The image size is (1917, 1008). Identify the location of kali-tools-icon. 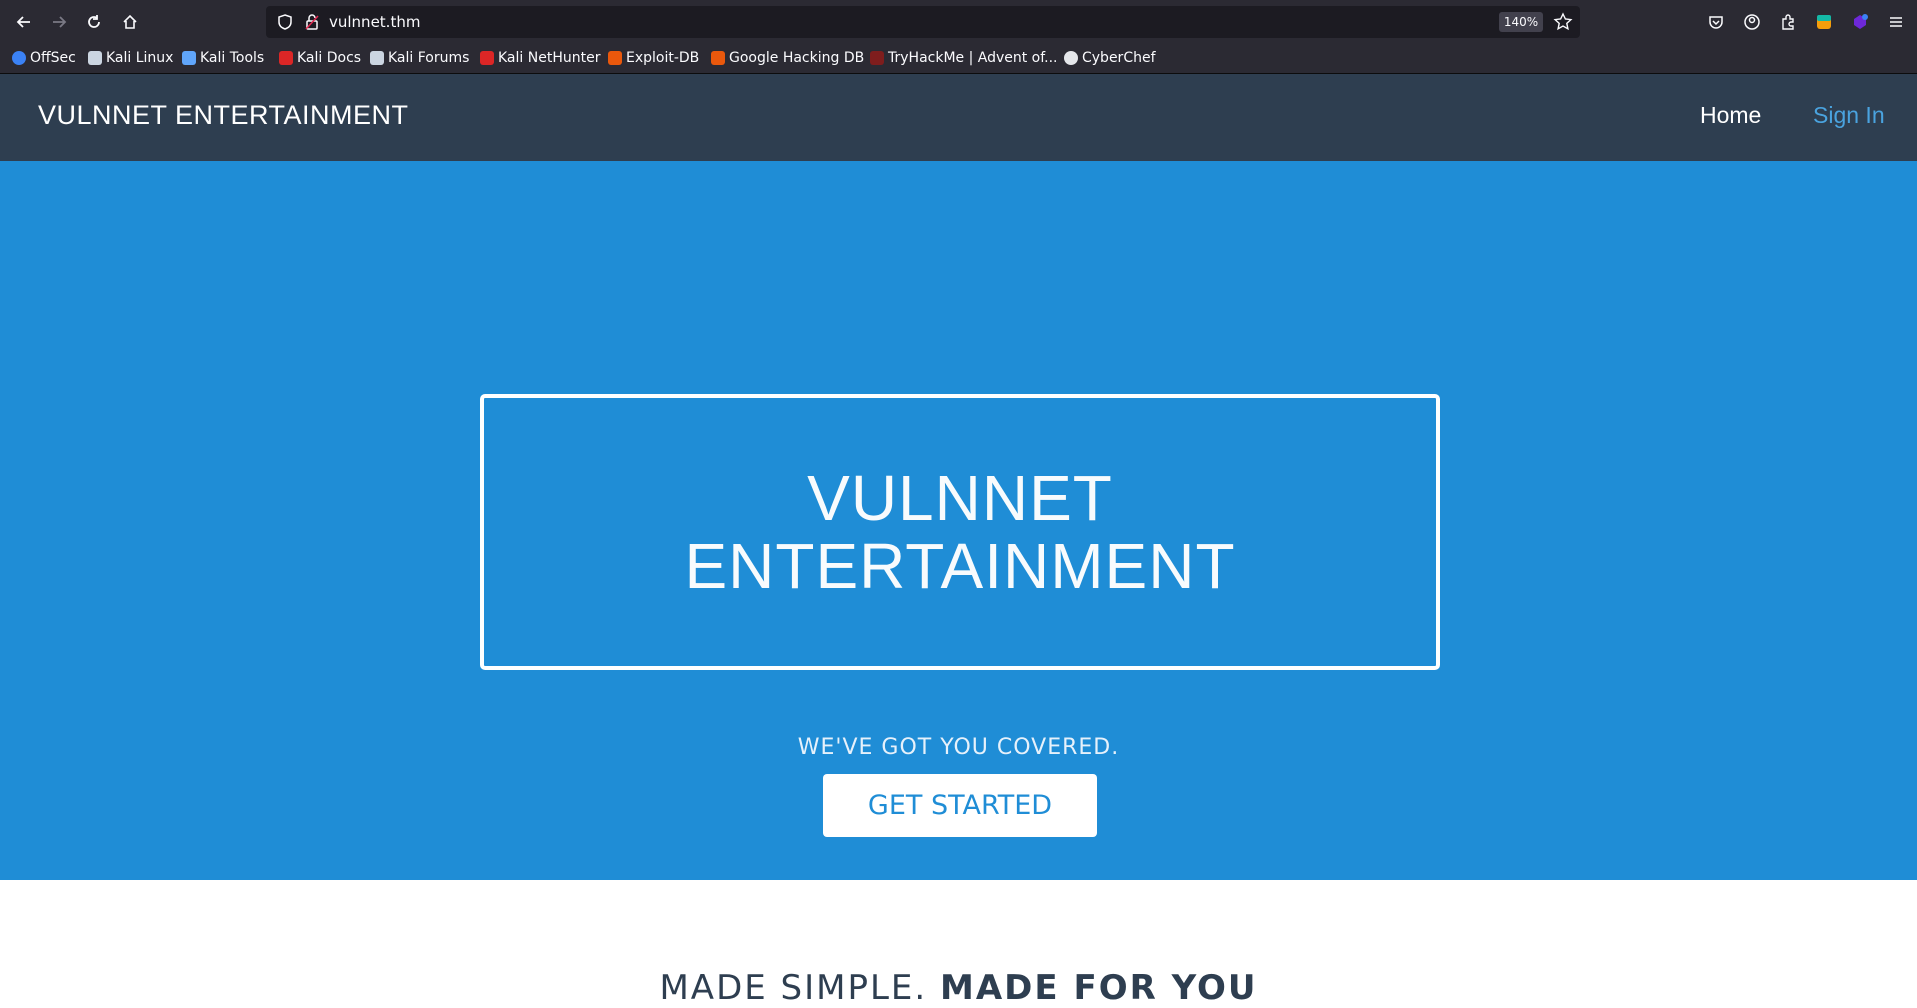
(189, 58).